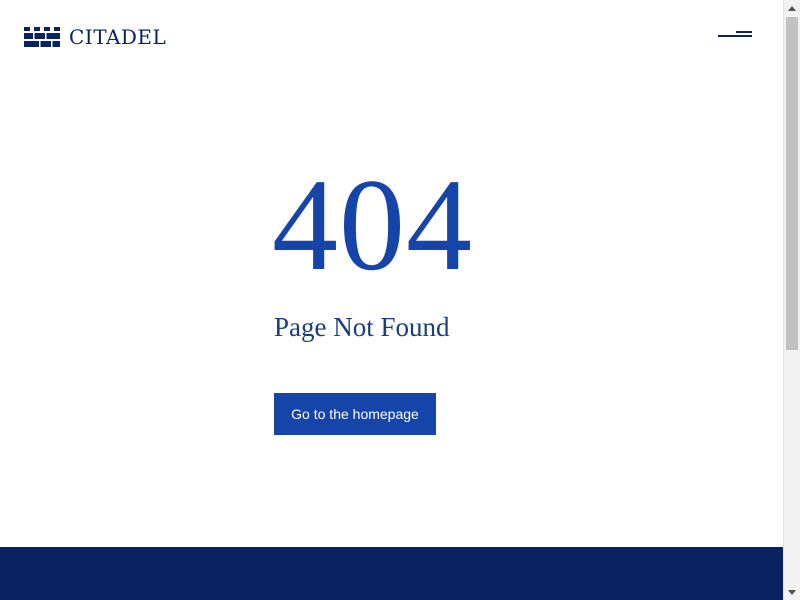 This screenshot has height=600, width=800. Describe the element at coordinates (391, 573) in the screenshot. I see `footer-band` at that location.